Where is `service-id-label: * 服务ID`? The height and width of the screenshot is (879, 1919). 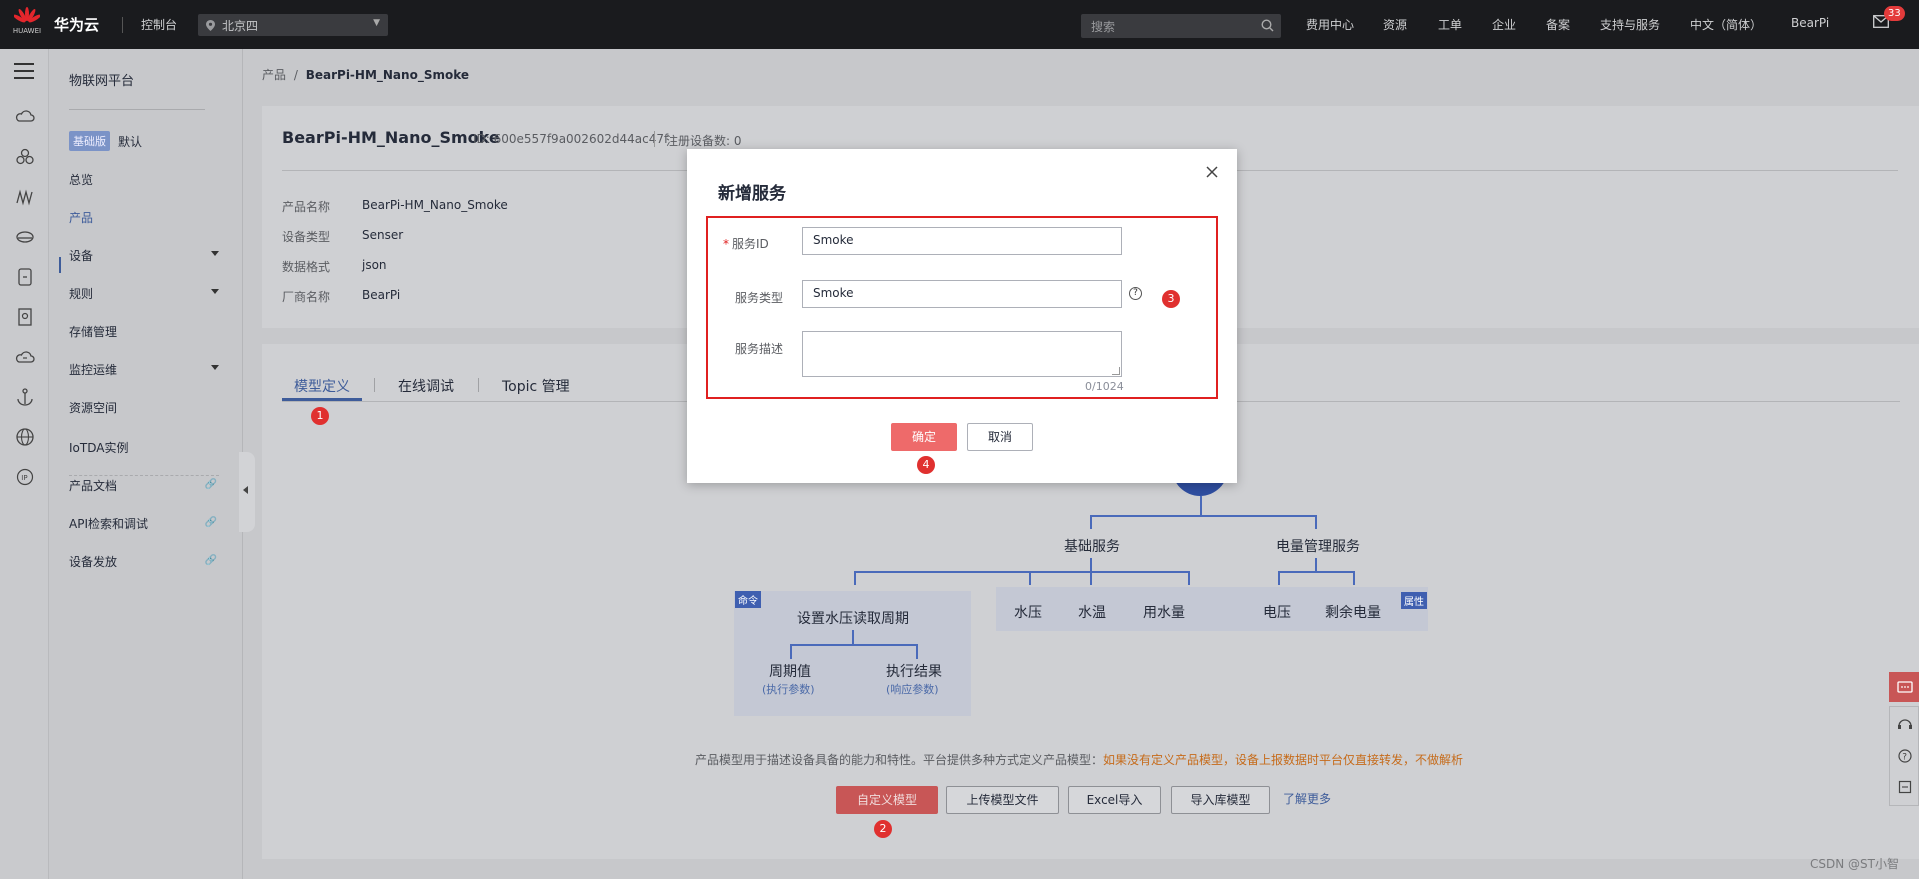 service-id-label: * 服务ID is located at coordinates (746, 244).